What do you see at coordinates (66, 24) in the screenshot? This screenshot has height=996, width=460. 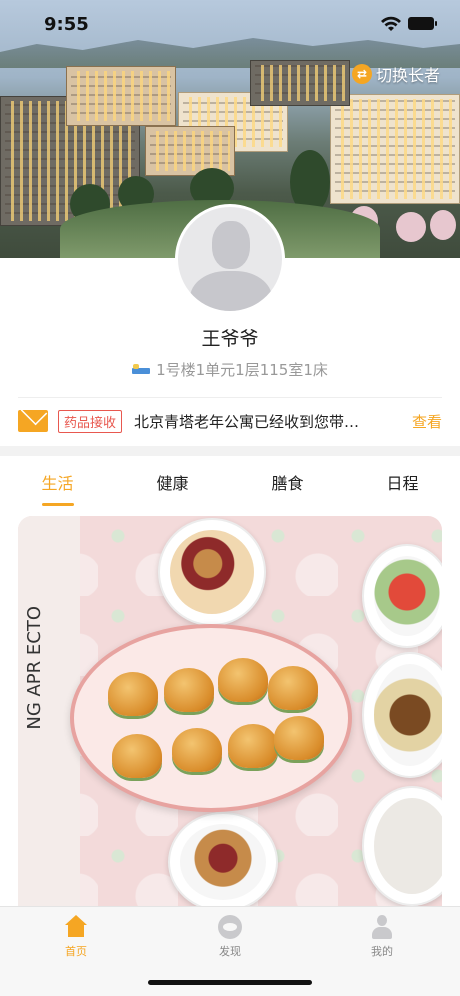 I see `status-time: 9:55` at bounding box center [66, 24].